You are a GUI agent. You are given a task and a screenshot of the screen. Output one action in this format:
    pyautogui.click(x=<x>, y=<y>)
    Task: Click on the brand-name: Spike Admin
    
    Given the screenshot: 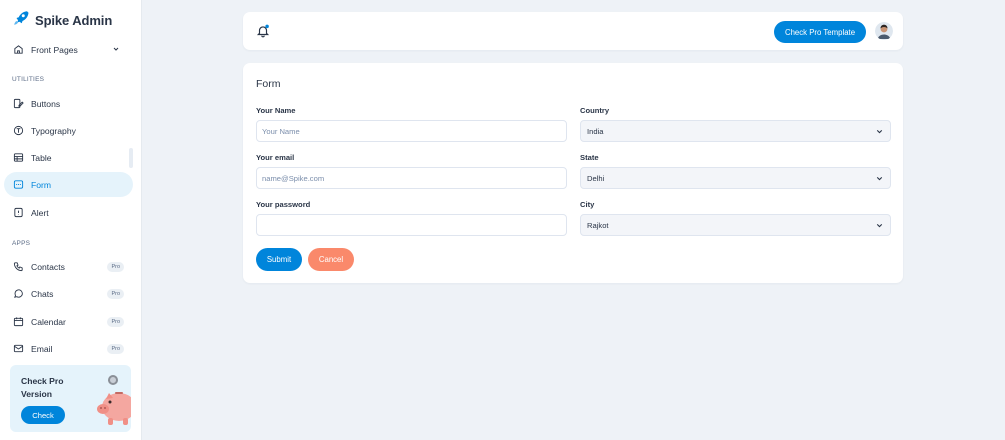 What is the action you would take?
    pyautogui.click(x=74, y=20)
    